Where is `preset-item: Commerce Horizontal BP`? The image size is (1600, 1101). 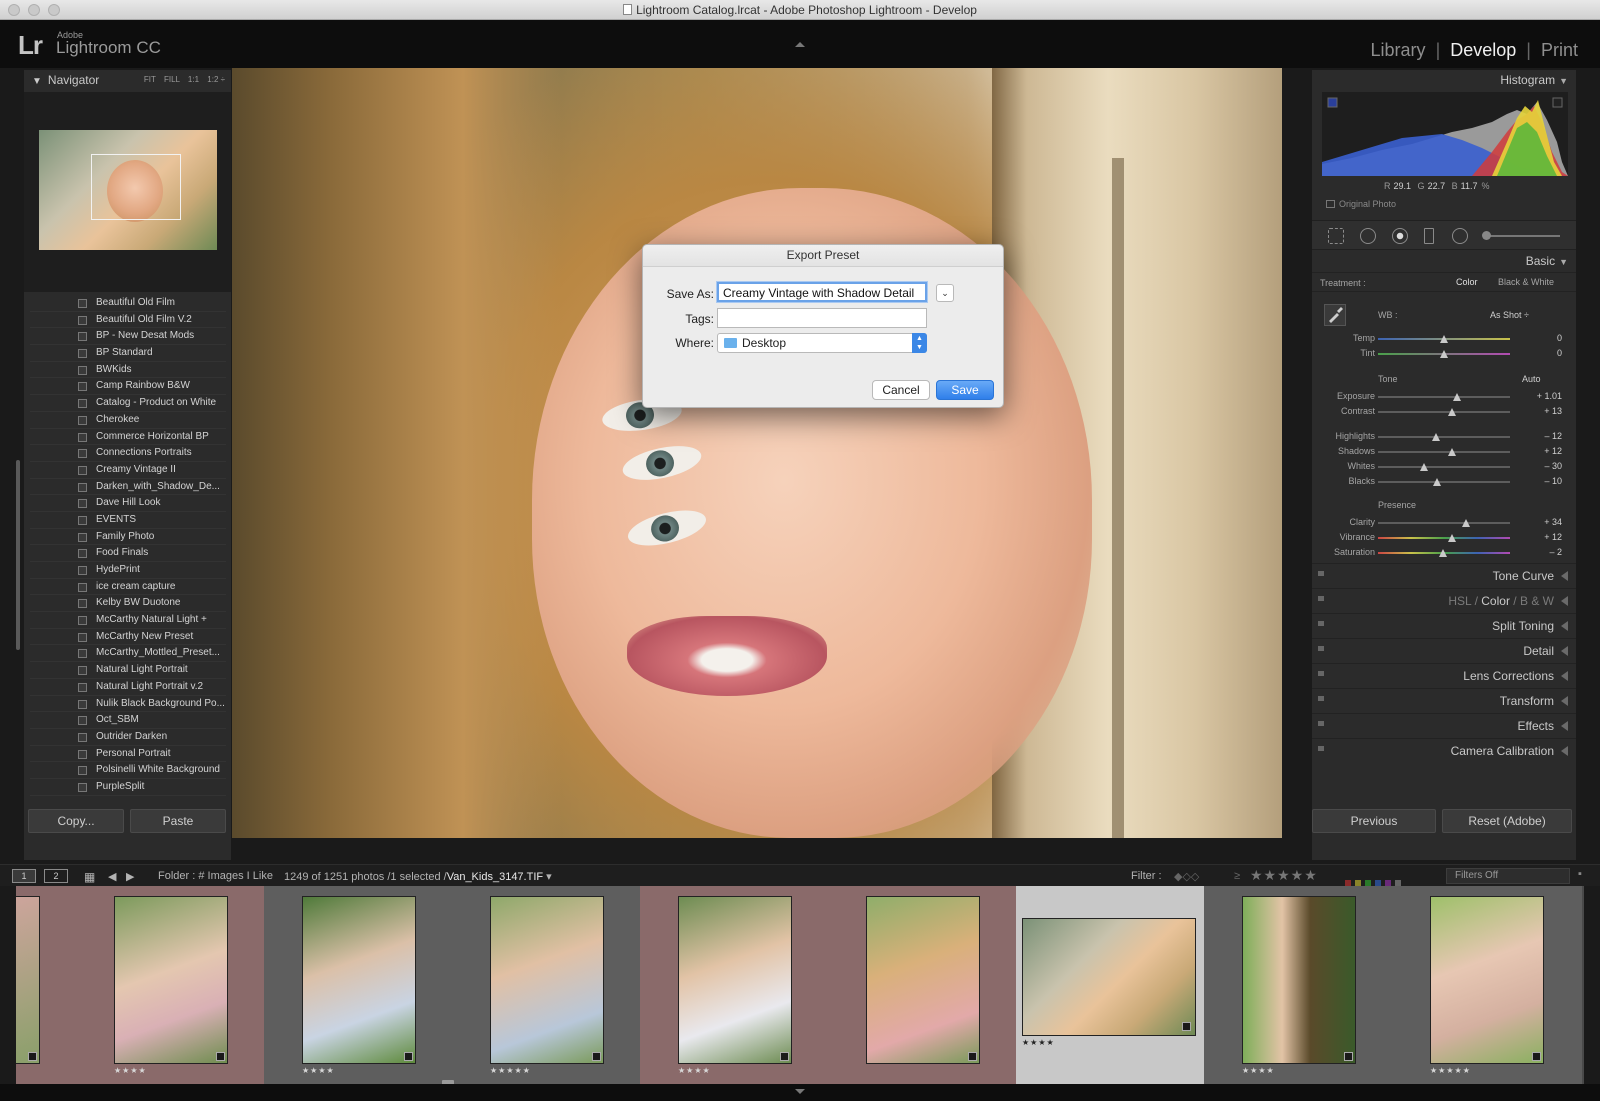
preset-item: Commerce Horizontal BP is located at coordinates (128, 437).